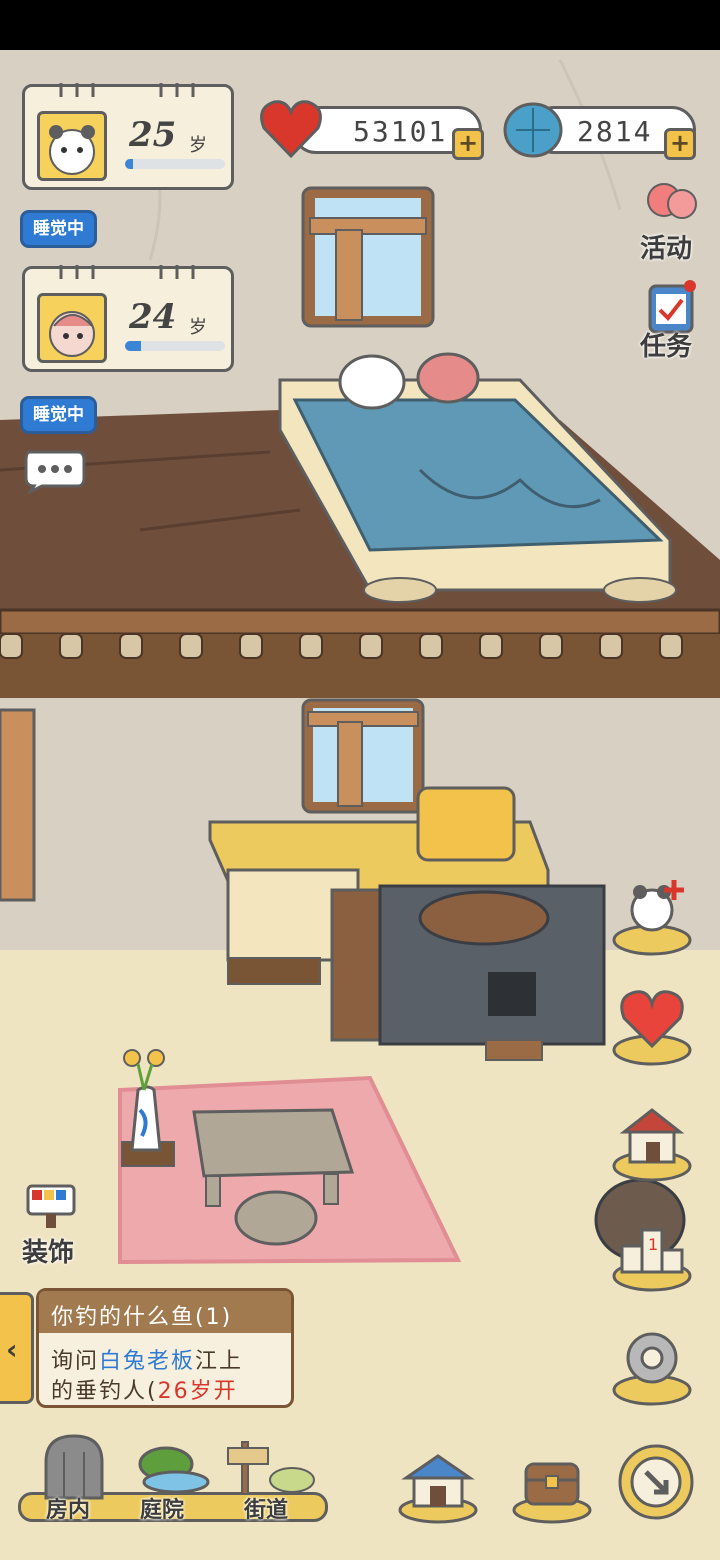 The width and height of the screenshot is (720, 1560). I want to click on decorate-label: 装饰, so click(48, 1250).